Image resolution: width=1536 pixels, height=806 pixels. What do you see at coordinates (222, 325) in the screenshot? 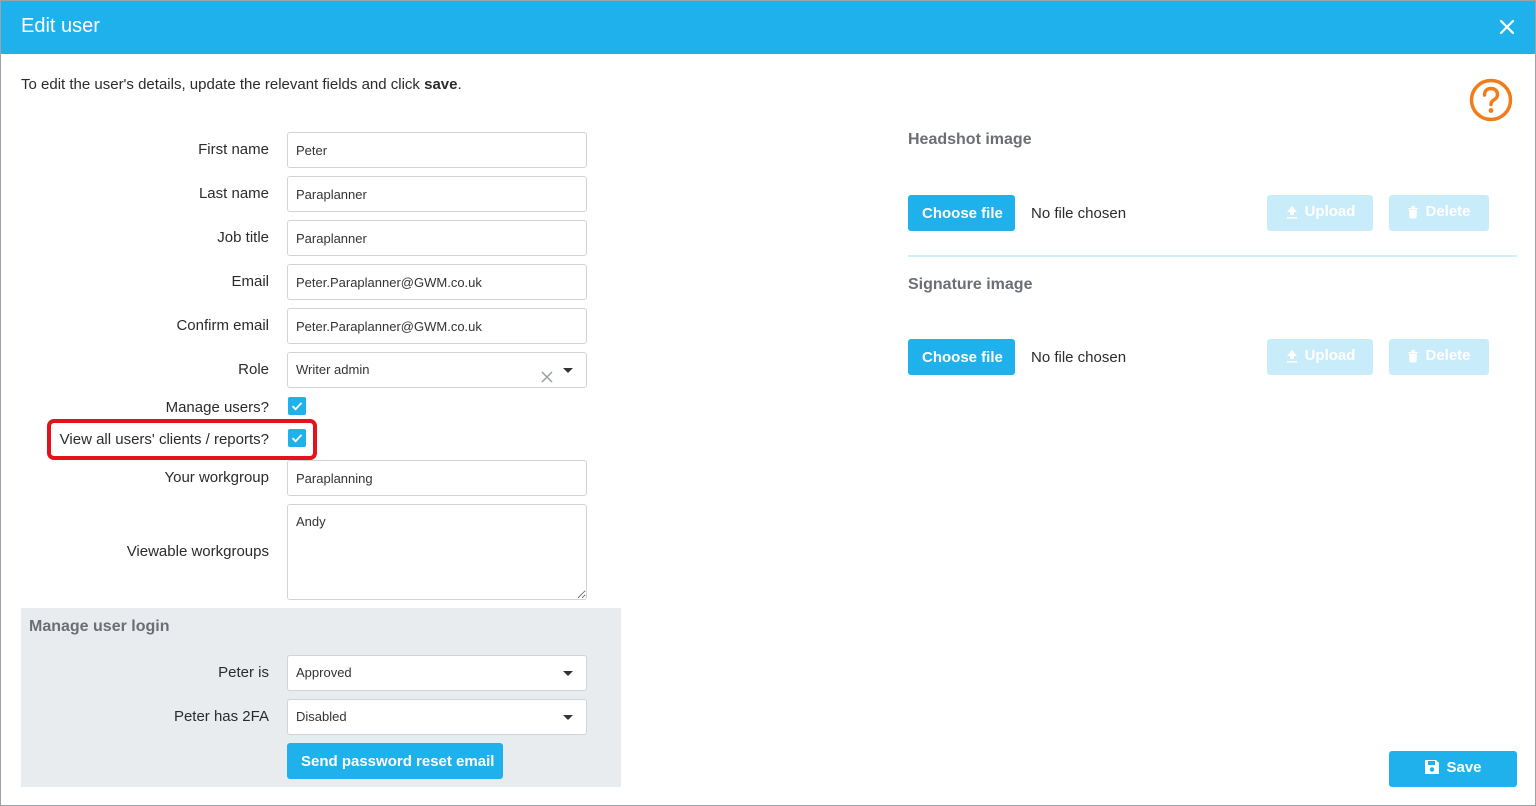
I see `confirm-email-label: Confirm email` at bounding box center [222, 325].